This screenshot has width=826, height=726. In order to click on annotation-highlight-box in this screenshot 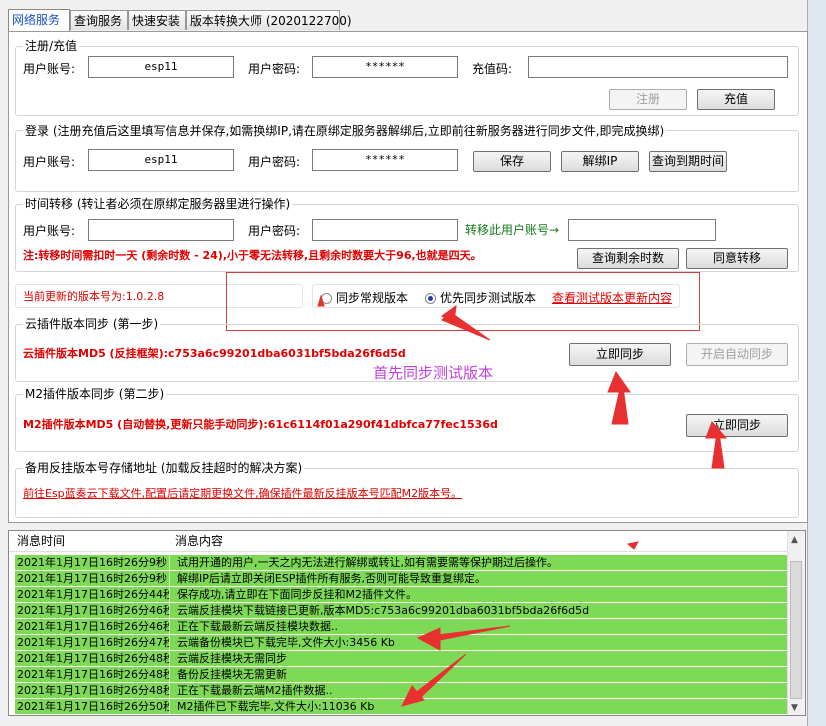, I will do `click(463, 301)`.